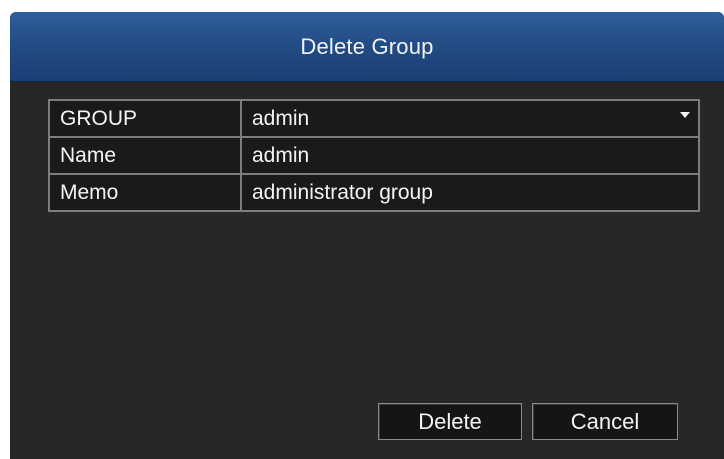 The width and height of the screenshot is (724, 459). I want to click on group-select-value: admin, so click(281, 118).